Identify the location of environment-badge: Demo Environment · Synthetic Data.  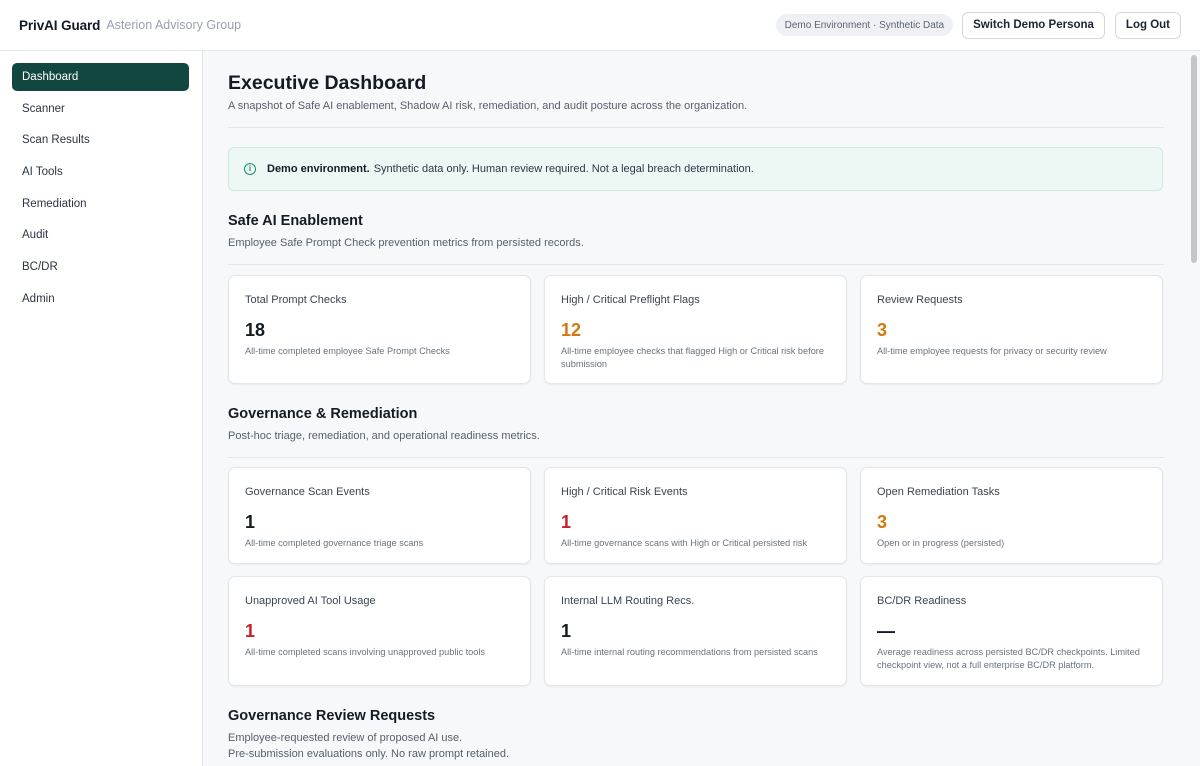
(864, 25).